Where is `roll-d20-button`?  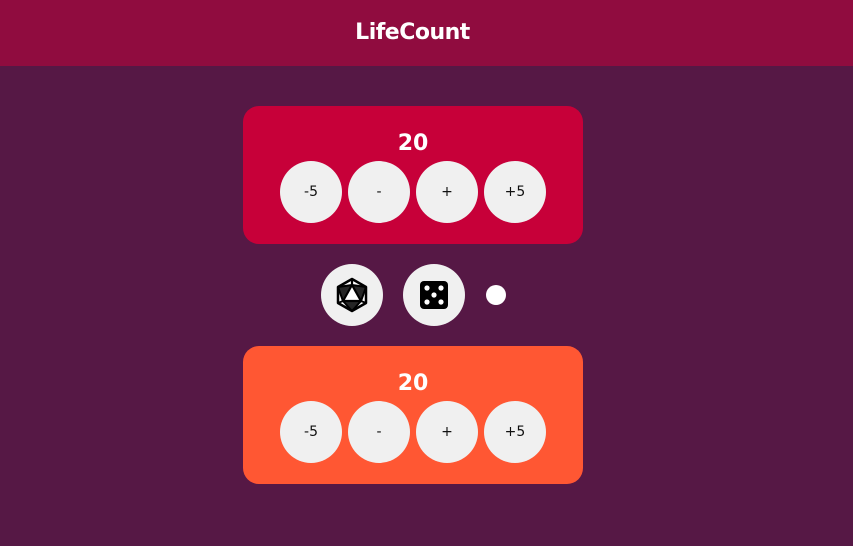 roll-d20-button is located at coordinates (352, 295).